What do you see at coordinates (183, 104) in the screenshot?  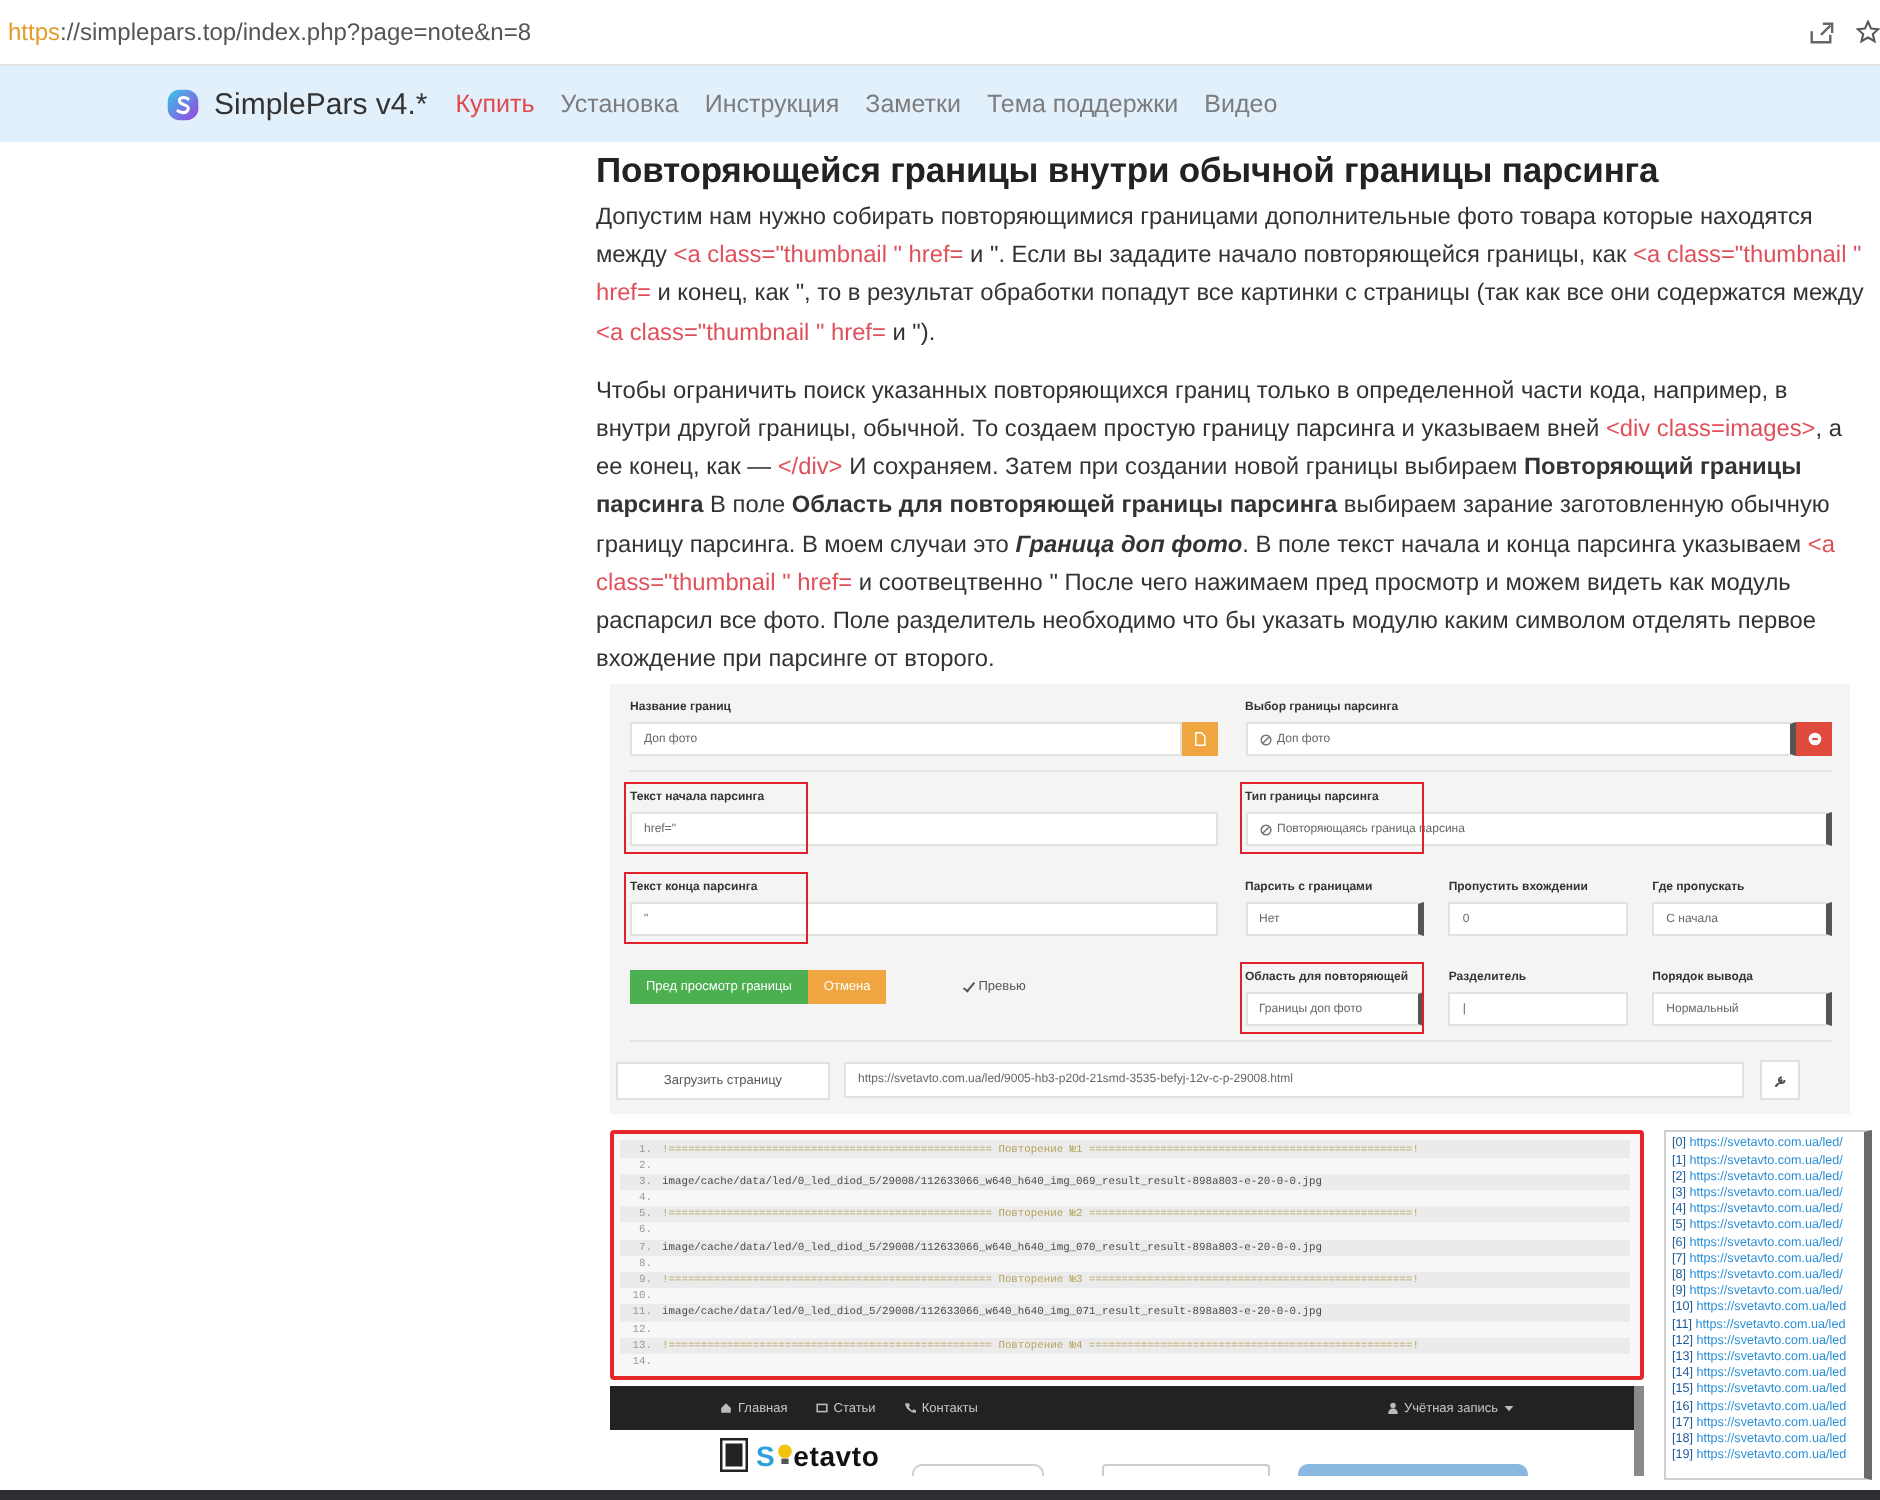 I see `logo-icon` at bounding box center [183, 104].